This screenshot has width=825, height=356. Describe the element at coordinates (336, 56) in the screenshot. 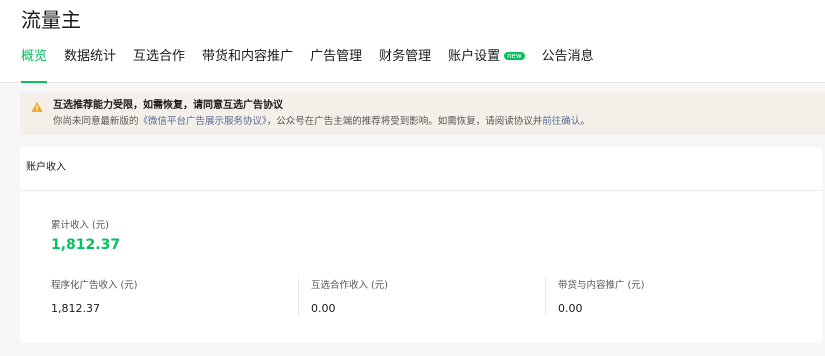

I see `tab-label: 广告管理` at that location.